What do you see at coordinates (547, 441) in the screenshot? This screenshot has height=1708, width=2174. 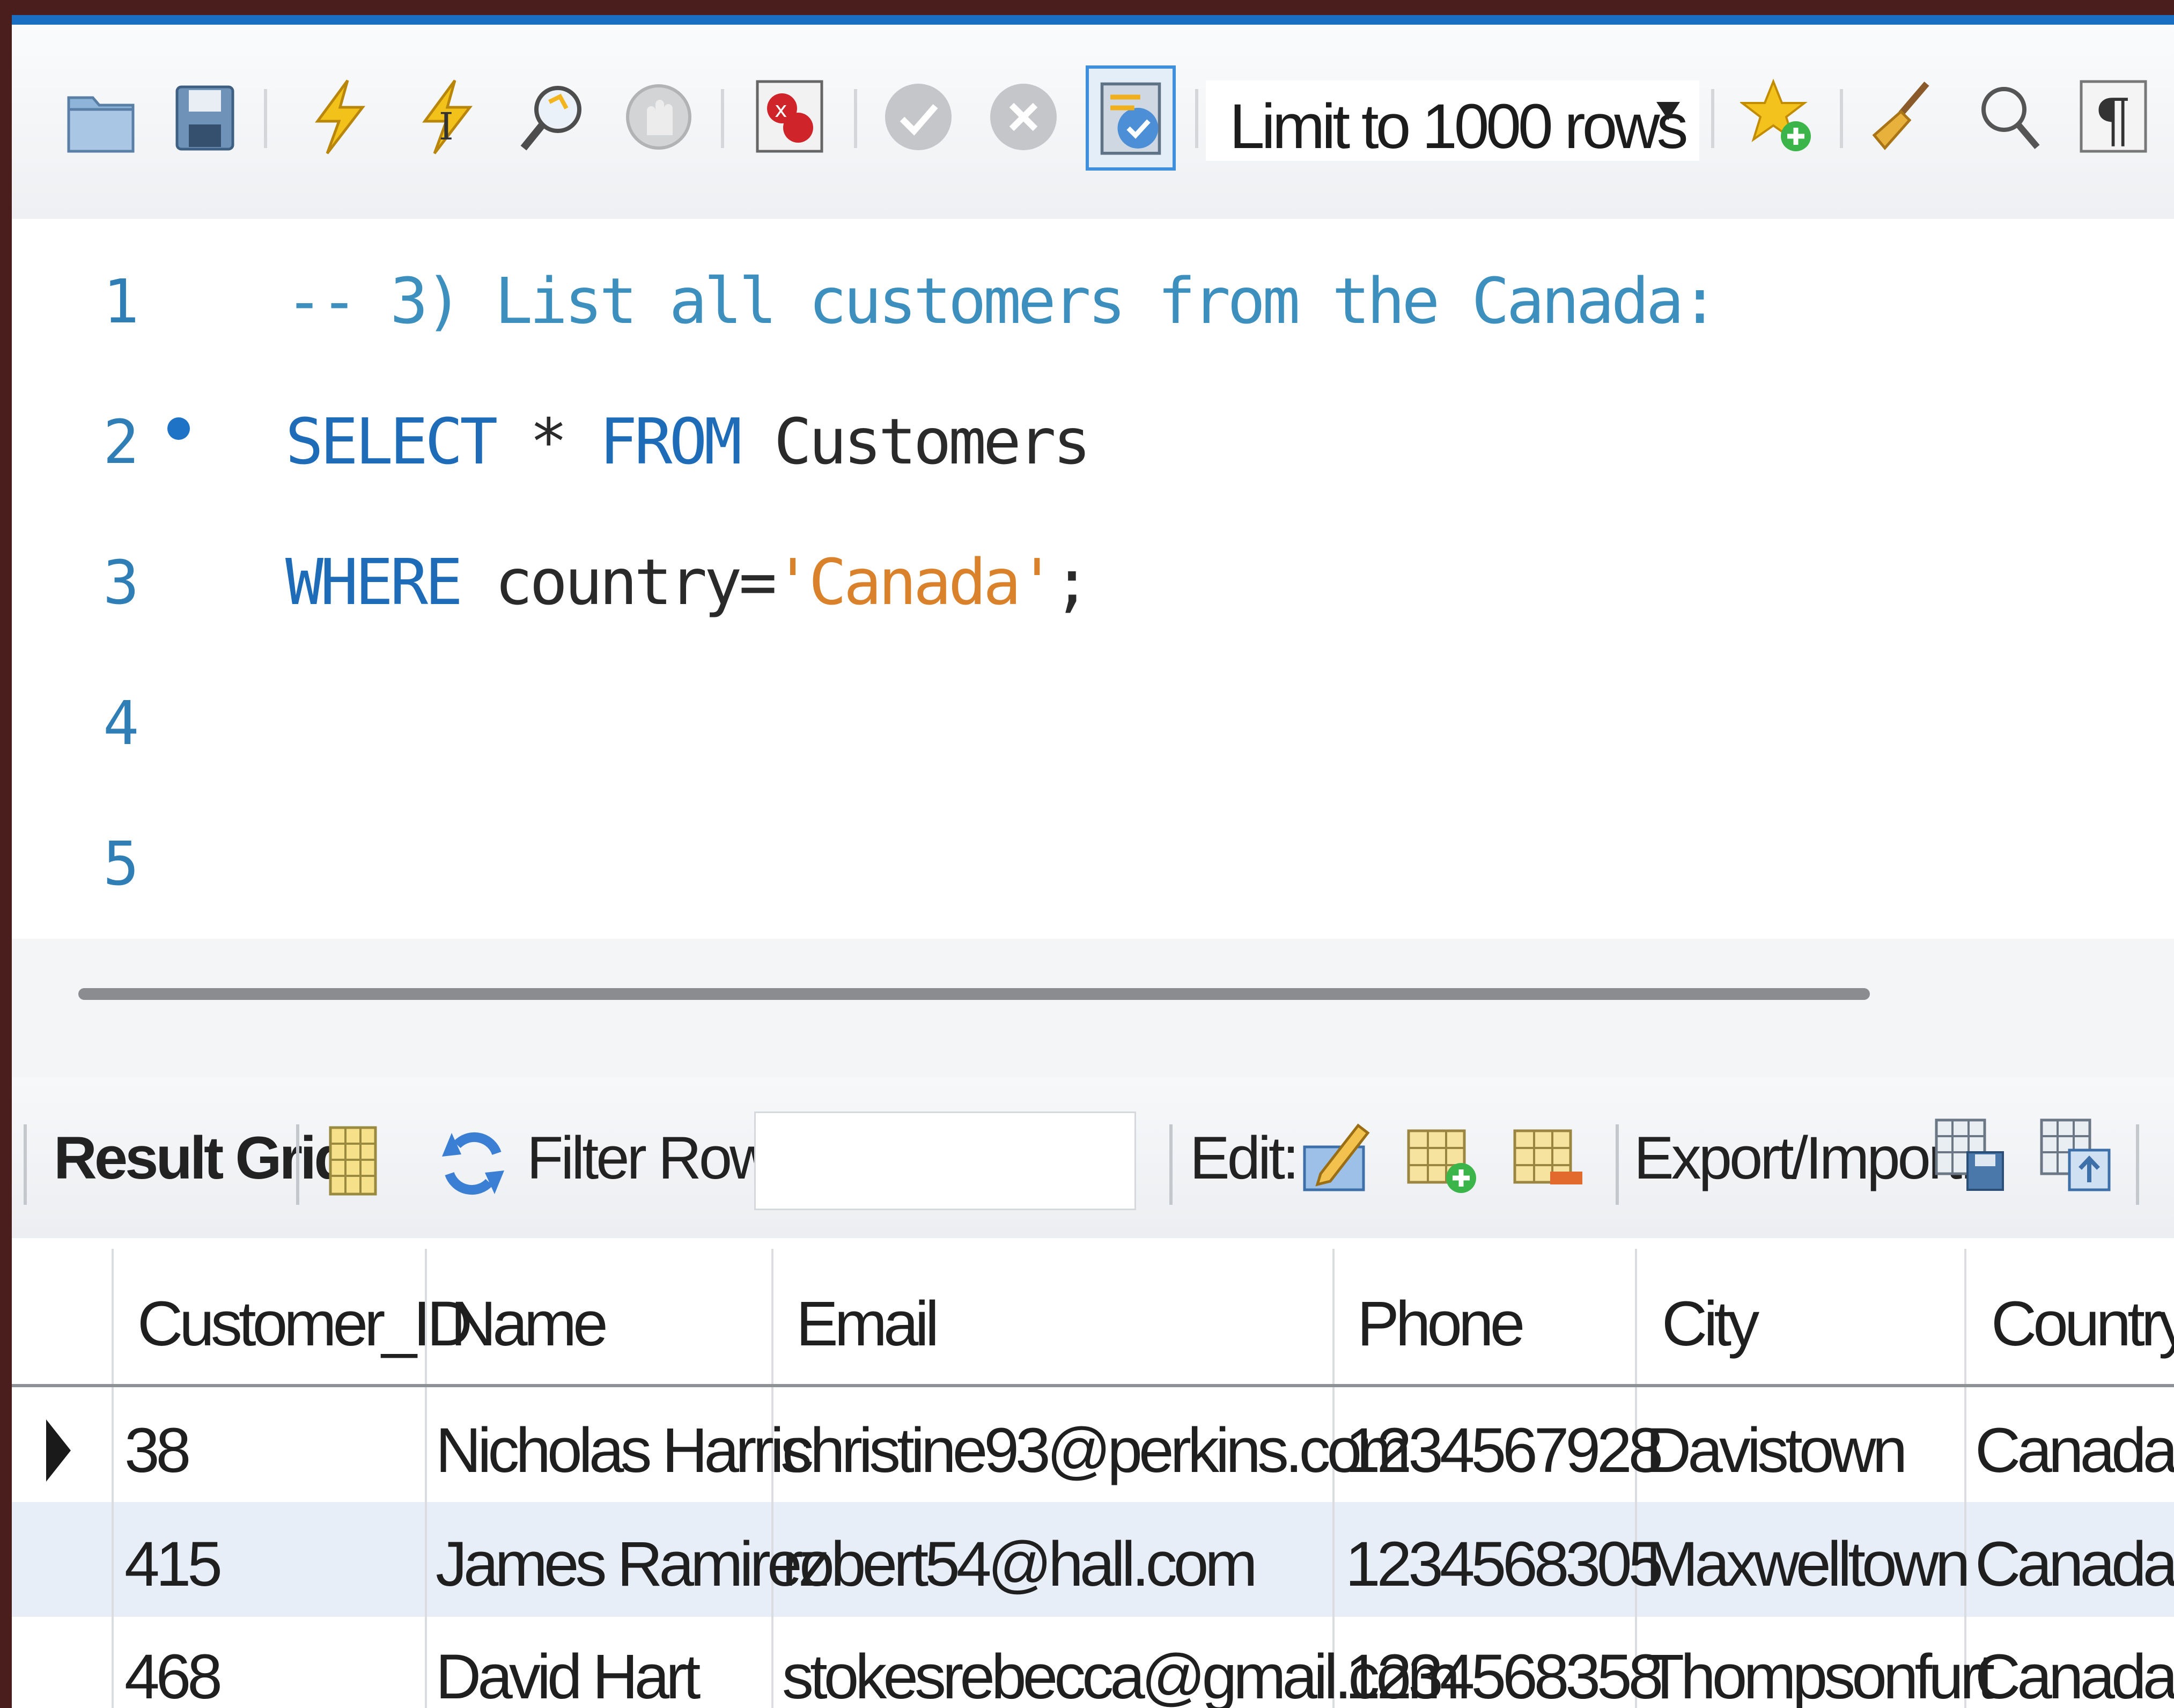 I see `code-token: *` at bounding box center [547, 441].